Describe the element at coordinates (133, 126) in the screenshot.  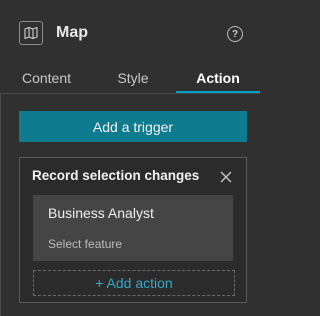
I see `add-trigger-button: Add a trigger` at that location.